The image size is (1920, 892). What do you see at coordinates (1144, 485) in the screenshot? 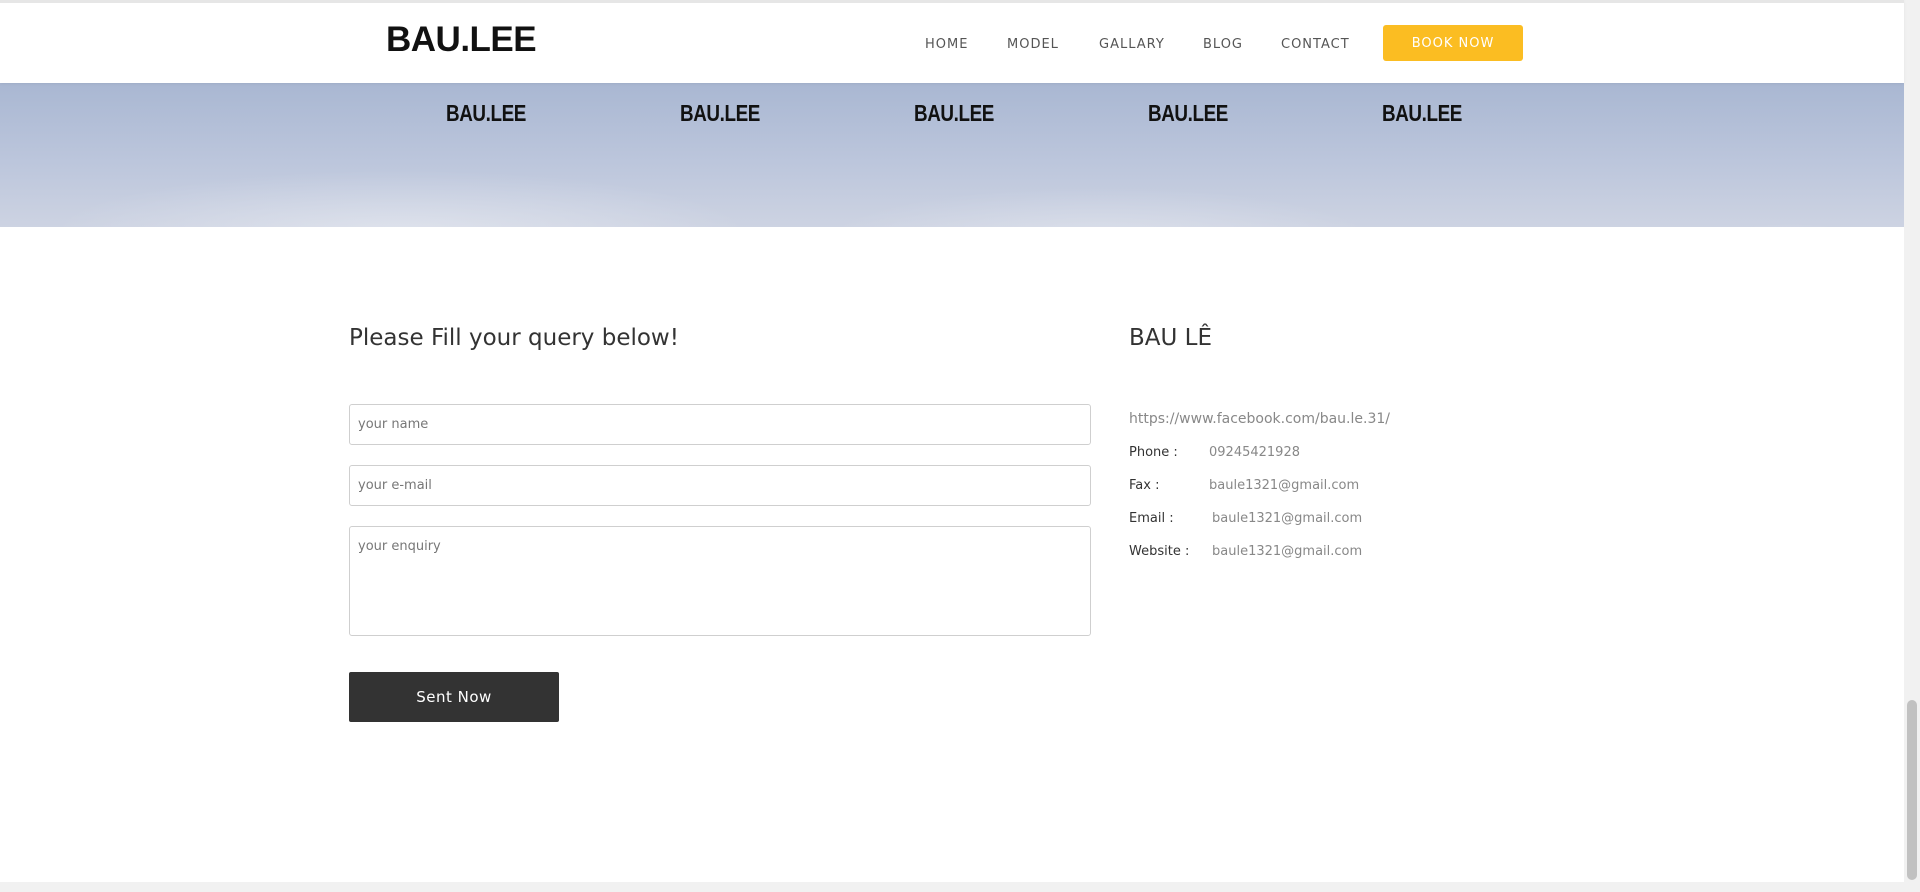
I see `fax-label: Fax :` at bounding box center [1144, 485].